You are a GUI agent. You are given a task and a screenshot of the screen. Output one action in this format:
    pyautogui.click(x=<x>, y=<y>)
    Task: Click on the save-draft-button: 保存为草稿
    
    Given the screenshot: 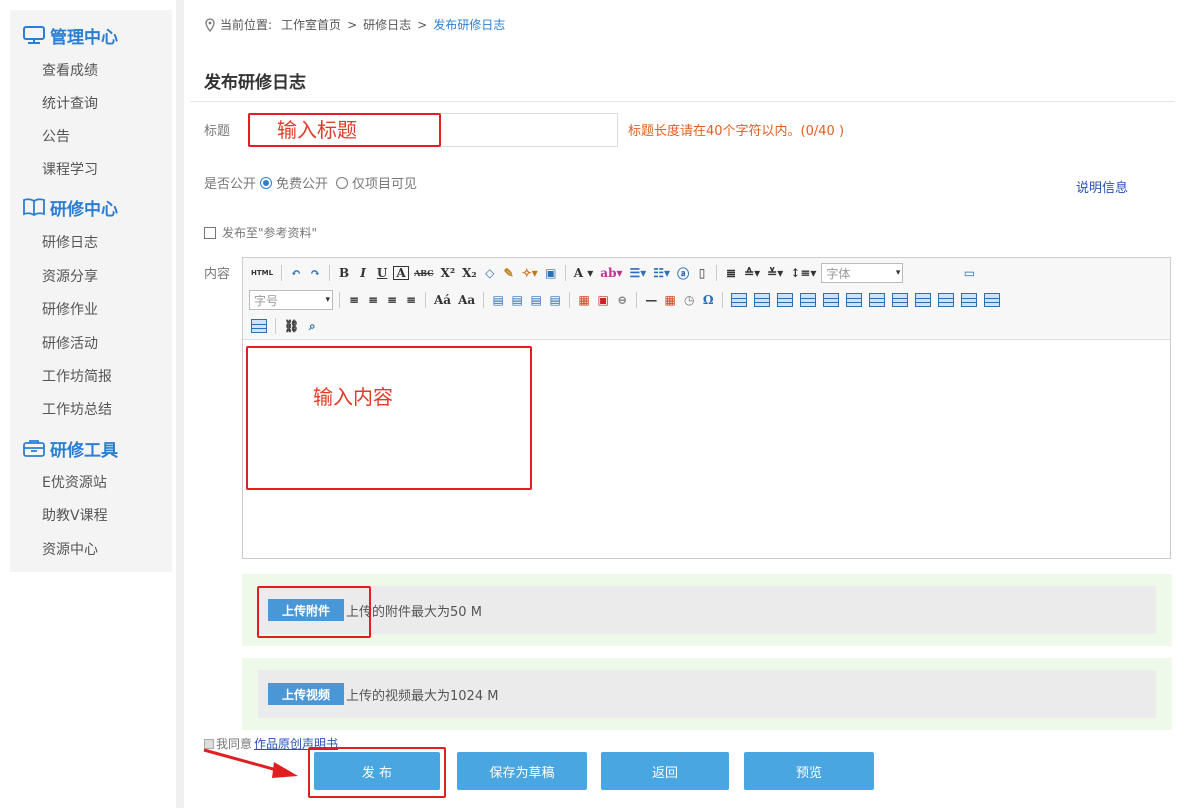 What is the action you would take?
    pyautogui.click(x=522, y=771)
    